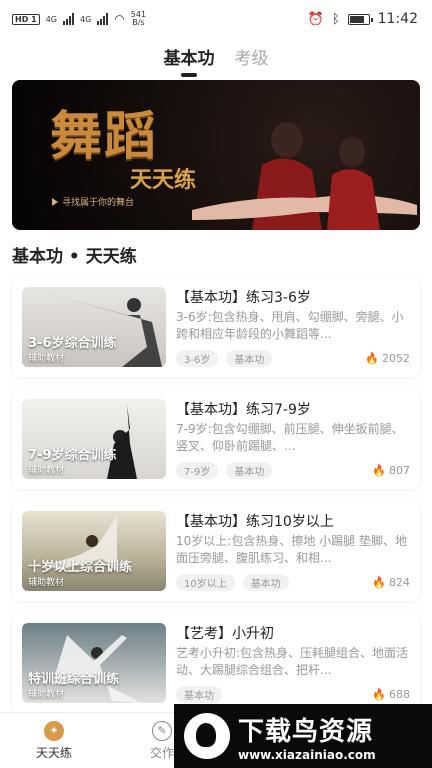 This screenshot has height=768, width=432. Describe the element at coordinates (307, 754) in the screenshot. I see `watermark-url: www.xiazainiao.com` at that location.